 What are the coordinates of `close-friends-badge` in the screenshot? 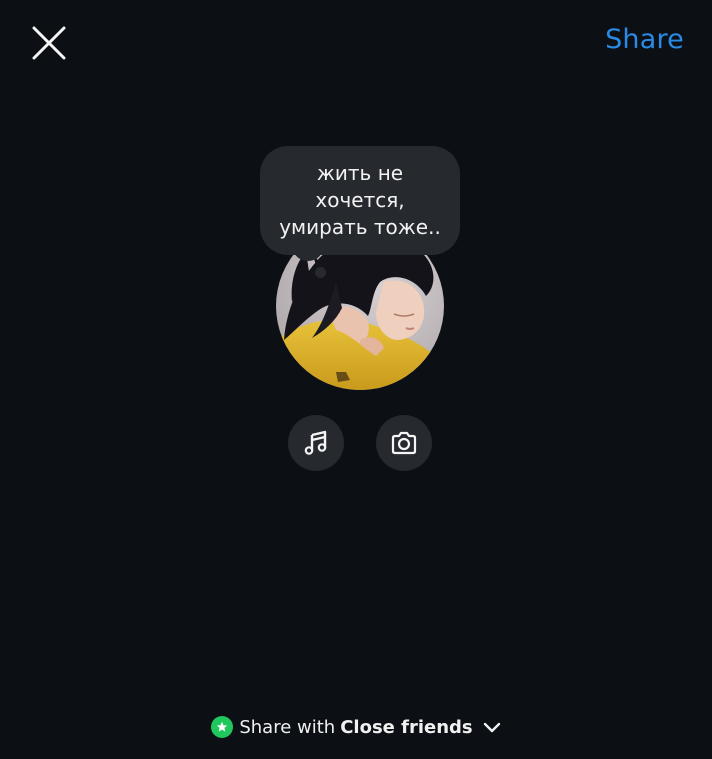 It's located at (222, 727).